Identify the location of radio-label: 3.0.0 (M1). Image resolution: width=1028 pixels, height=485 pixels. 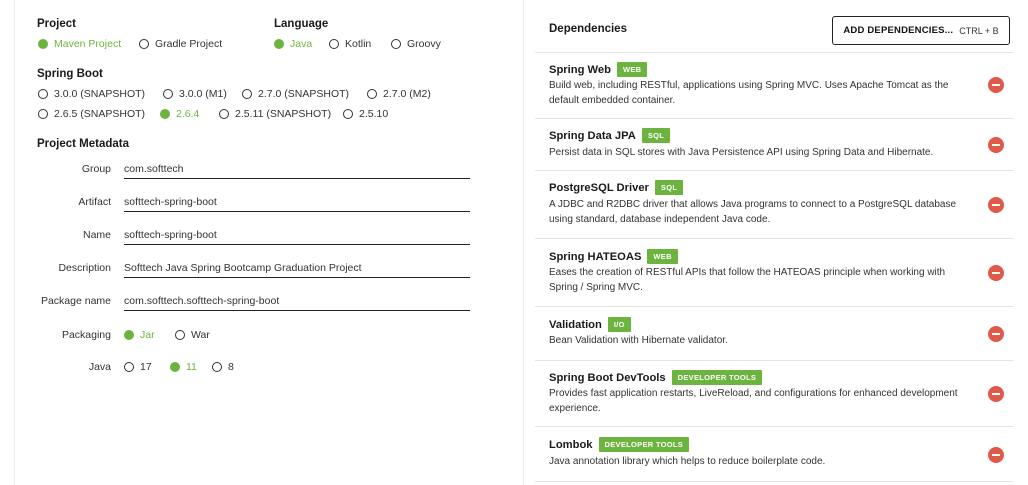
(203, 94).